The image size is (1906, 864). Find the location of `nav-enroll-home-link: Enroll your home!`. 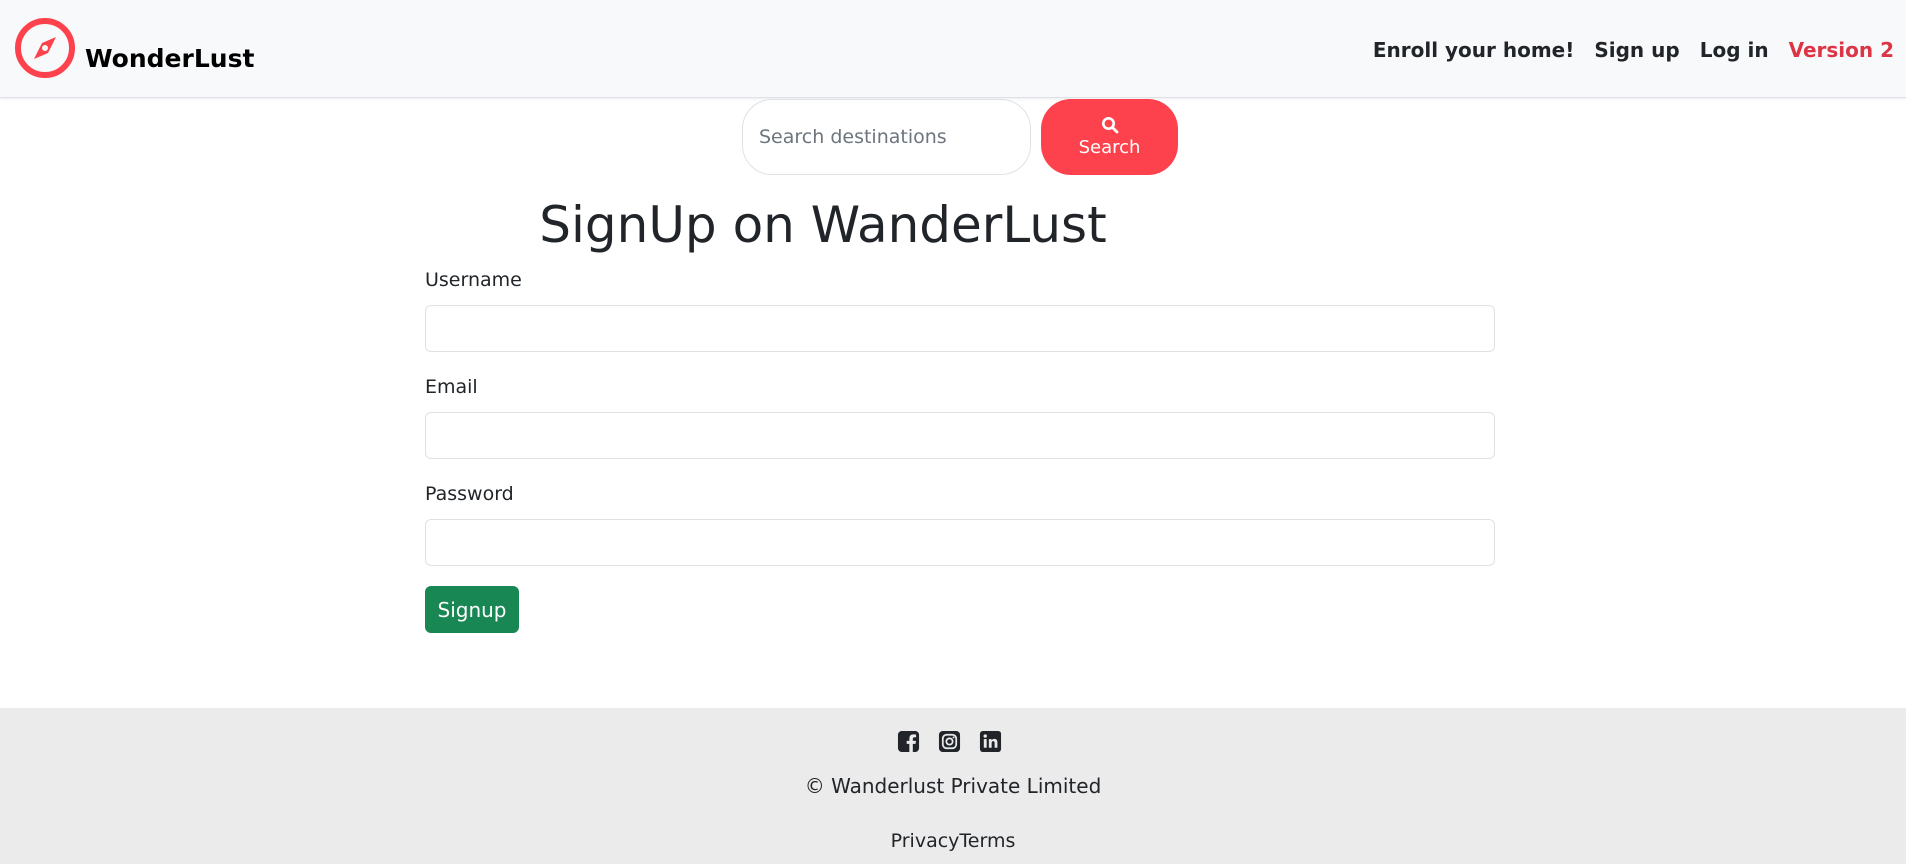

nav-enroll-home-link: Enroll your home! is located at coordinates (1474, 50).